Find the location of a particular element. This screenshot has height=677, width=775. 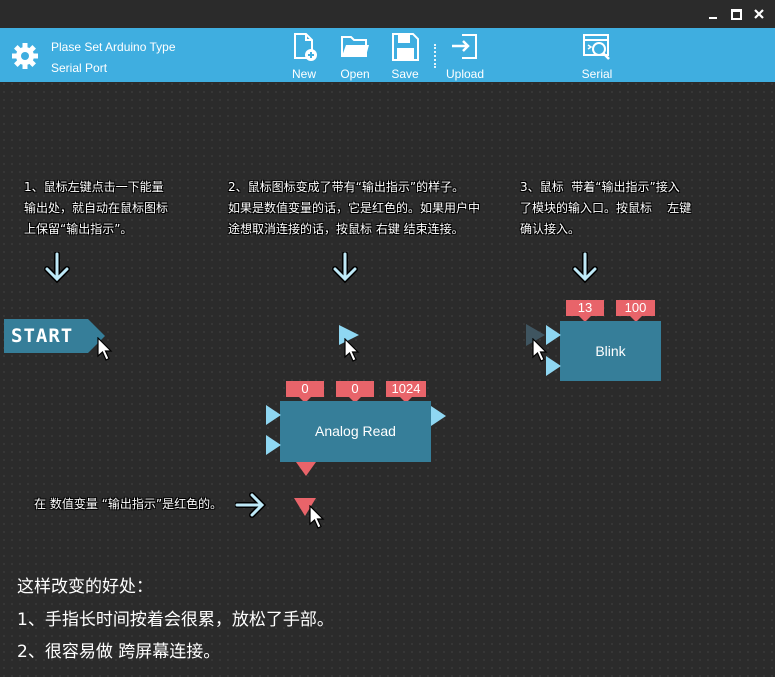

close-icon is located at coordinates (759, 14).